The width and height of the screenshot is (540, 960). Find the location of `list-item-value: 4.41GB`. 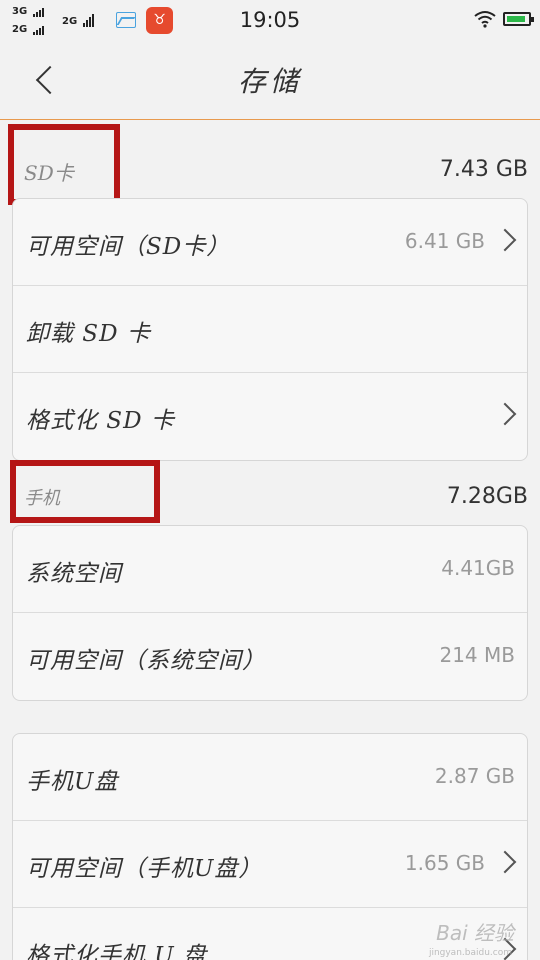

list-item-value: 4.41GB is located at coordinates (478, 568).